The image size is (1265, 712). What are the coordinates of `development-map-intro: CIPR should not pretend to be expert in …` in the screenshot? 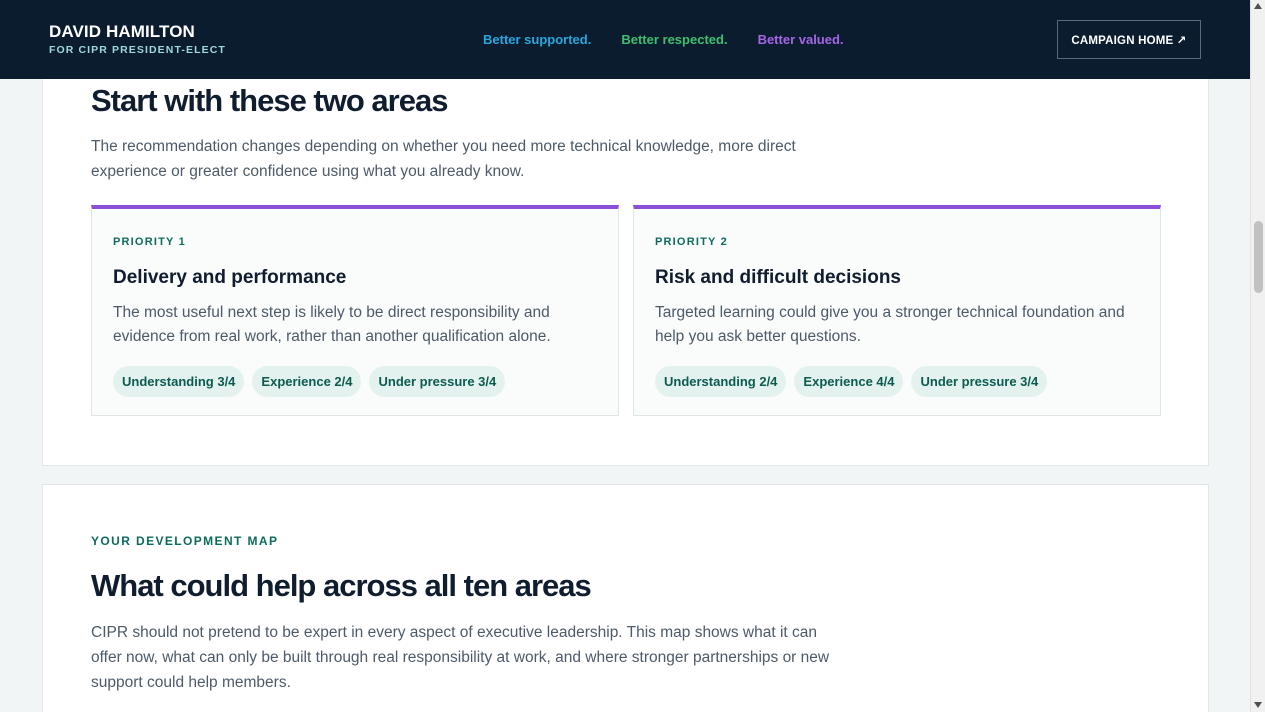 It's located at (460, 657).